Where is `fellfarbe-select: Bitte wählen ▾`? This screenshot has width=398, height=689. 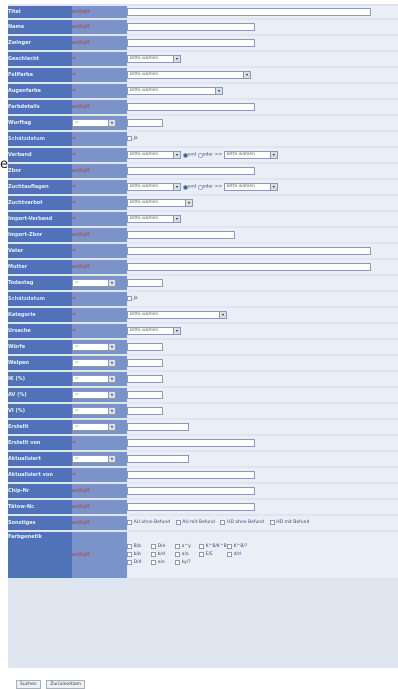 fellfarbe-select: Bitte wählen ▾ is located at coordinates (189, 75).